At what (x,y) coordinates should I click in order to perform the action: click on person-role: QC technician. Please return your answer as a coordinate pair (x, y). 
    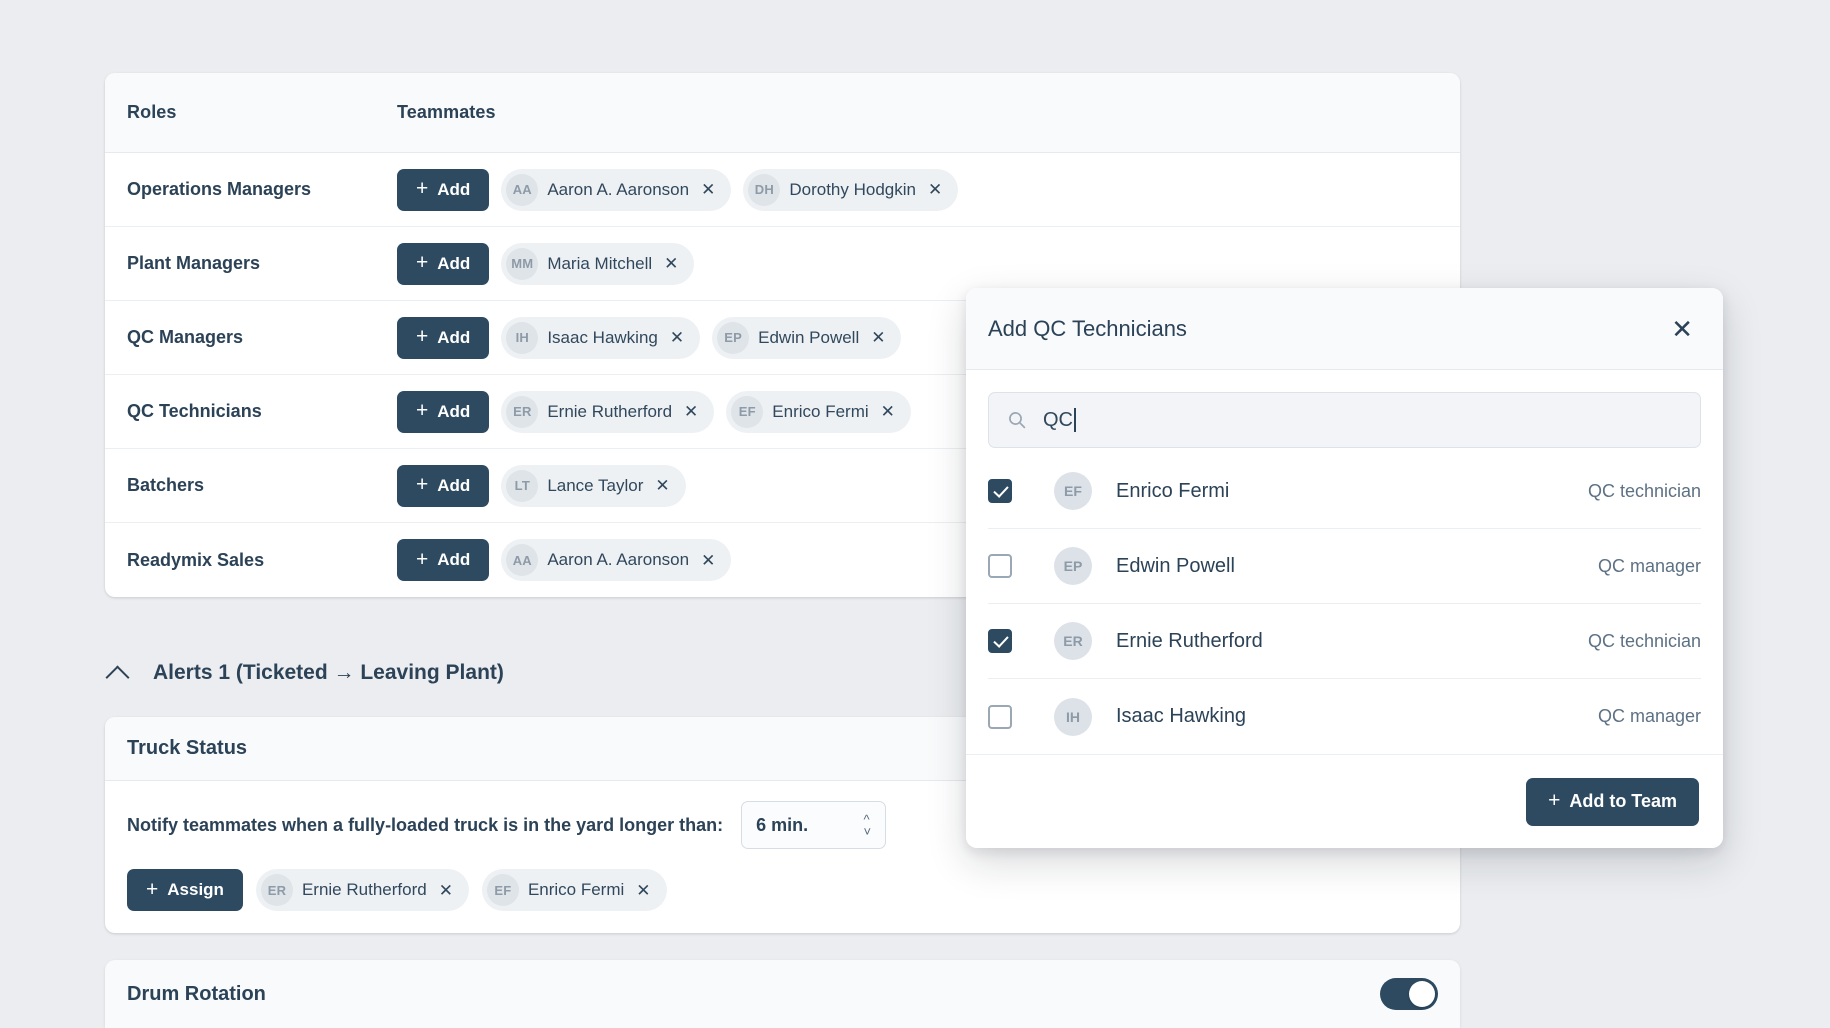
    Looking at the image, I should click on (1644, 490).